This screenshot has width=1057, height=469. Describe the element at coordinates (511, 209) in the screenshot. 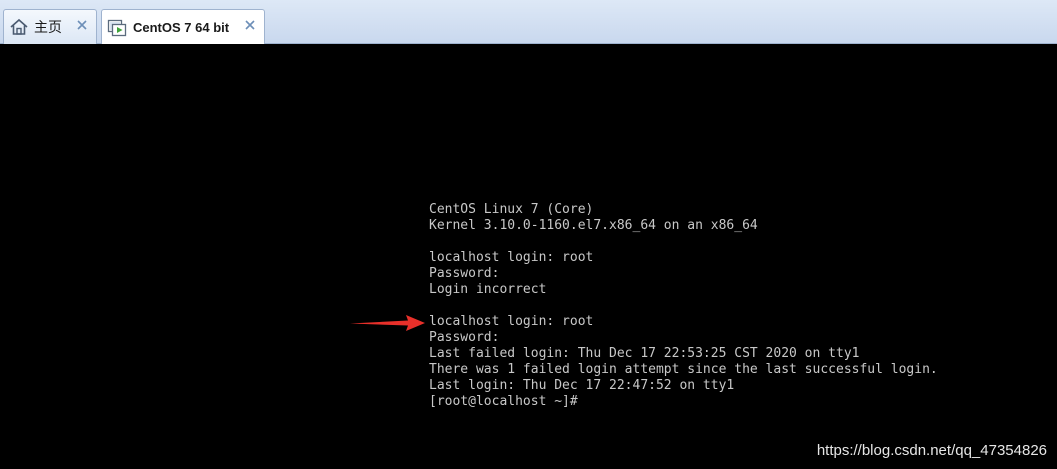

I see `terminal-line: CentOS Linux 7 (Core)` at that location.